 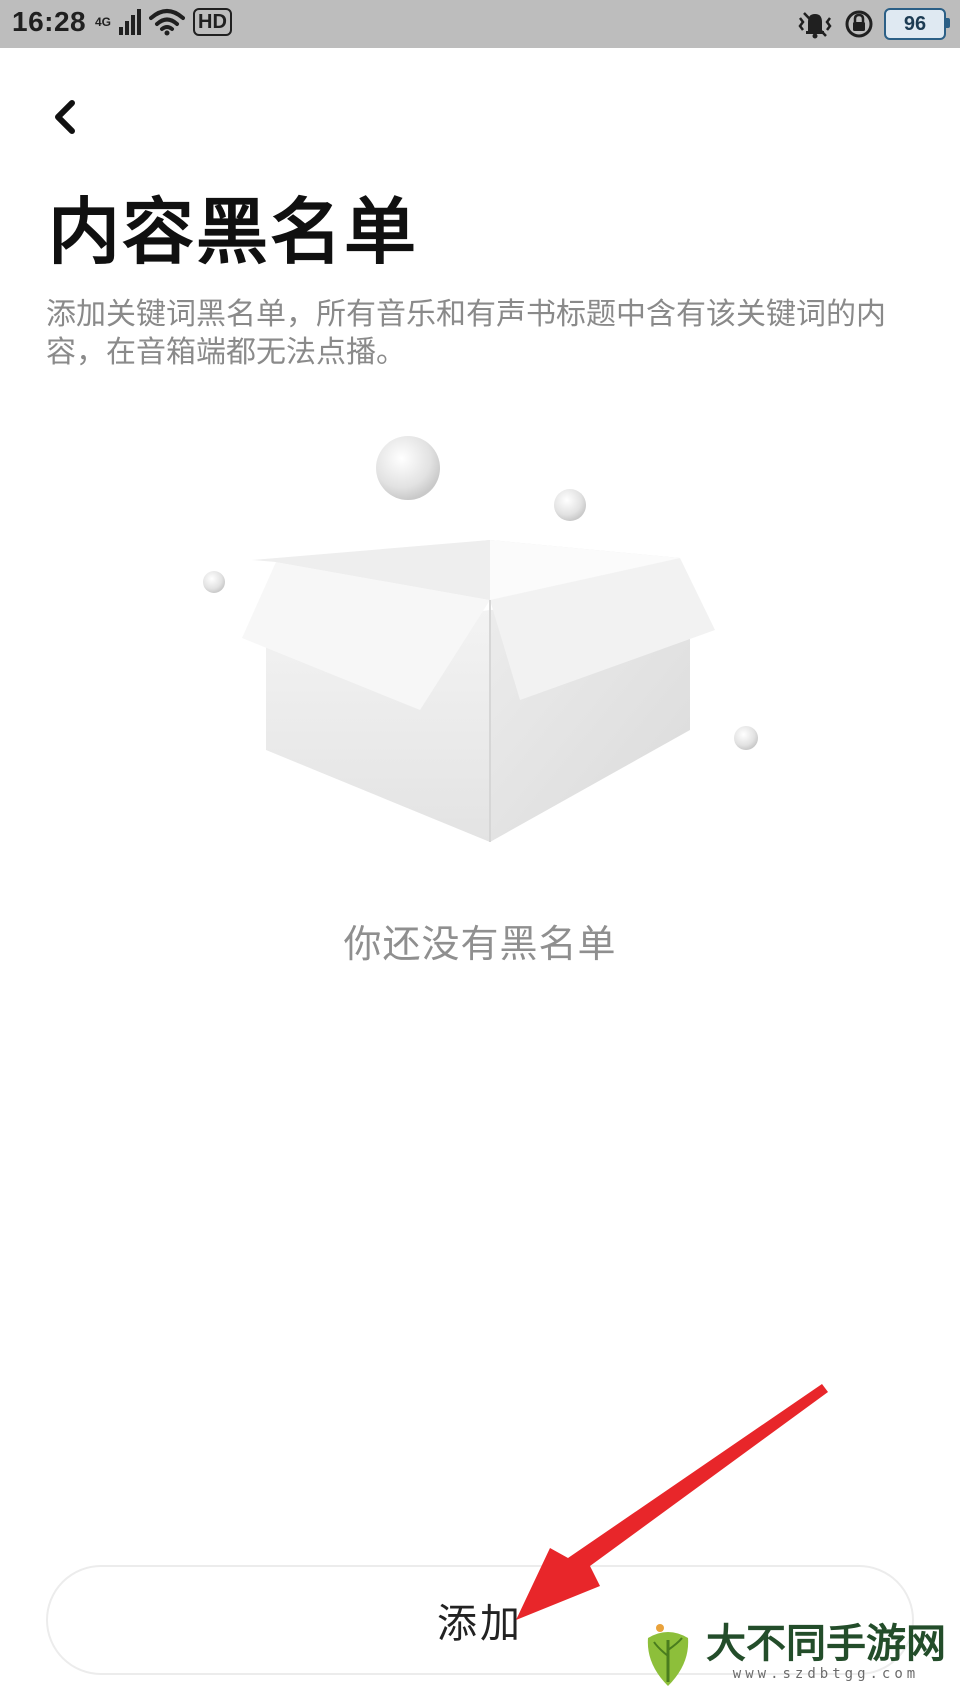 What do you see at coordinates (212, 22) in the screenshot?
I see `hd-badge: HD` at bounding box center [212, 22].